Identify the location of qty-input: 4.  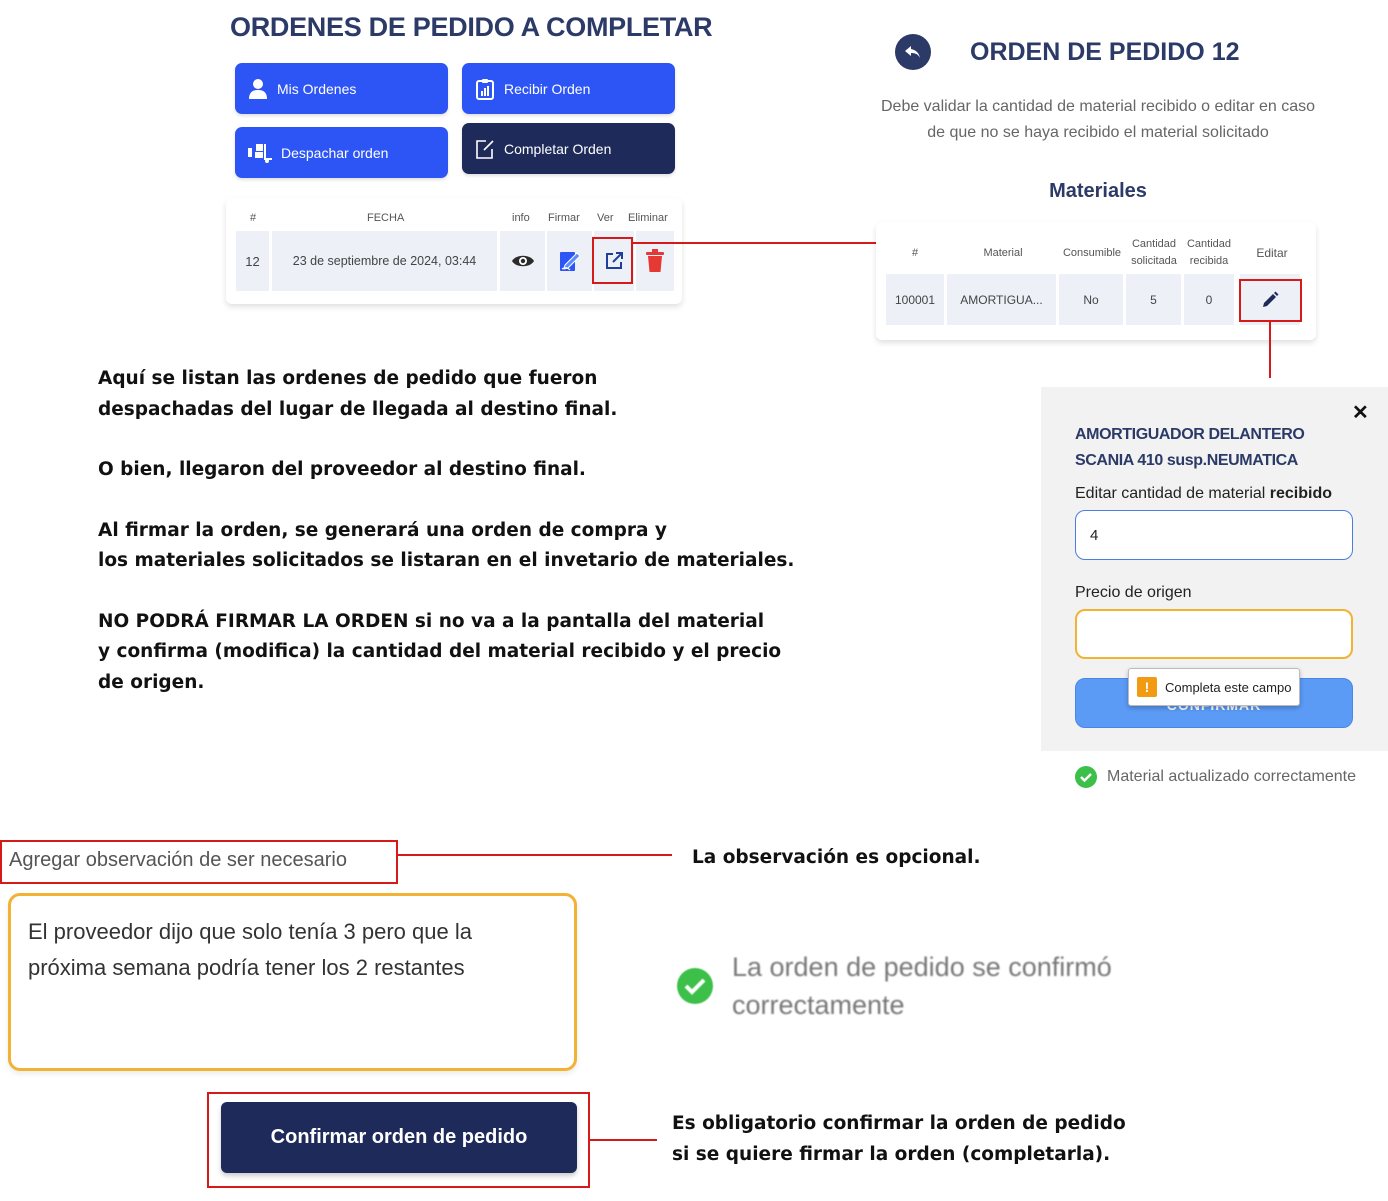
(1214, 535).